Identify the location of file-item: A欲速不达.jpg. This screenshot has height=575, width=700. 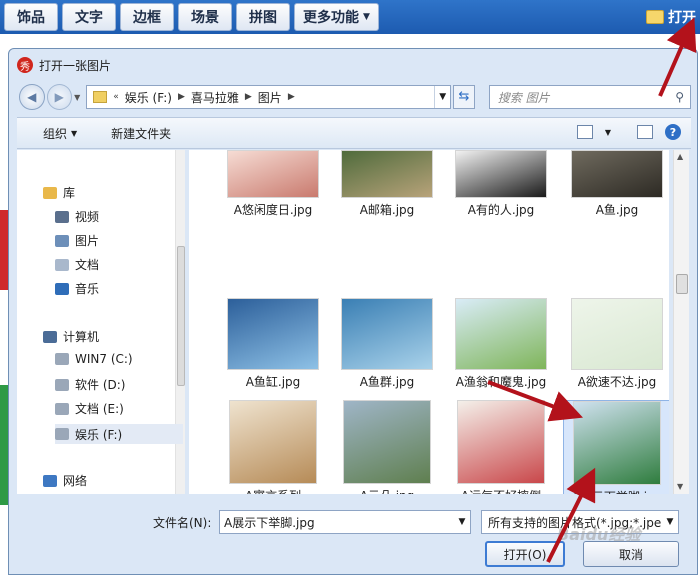
(616, 344).